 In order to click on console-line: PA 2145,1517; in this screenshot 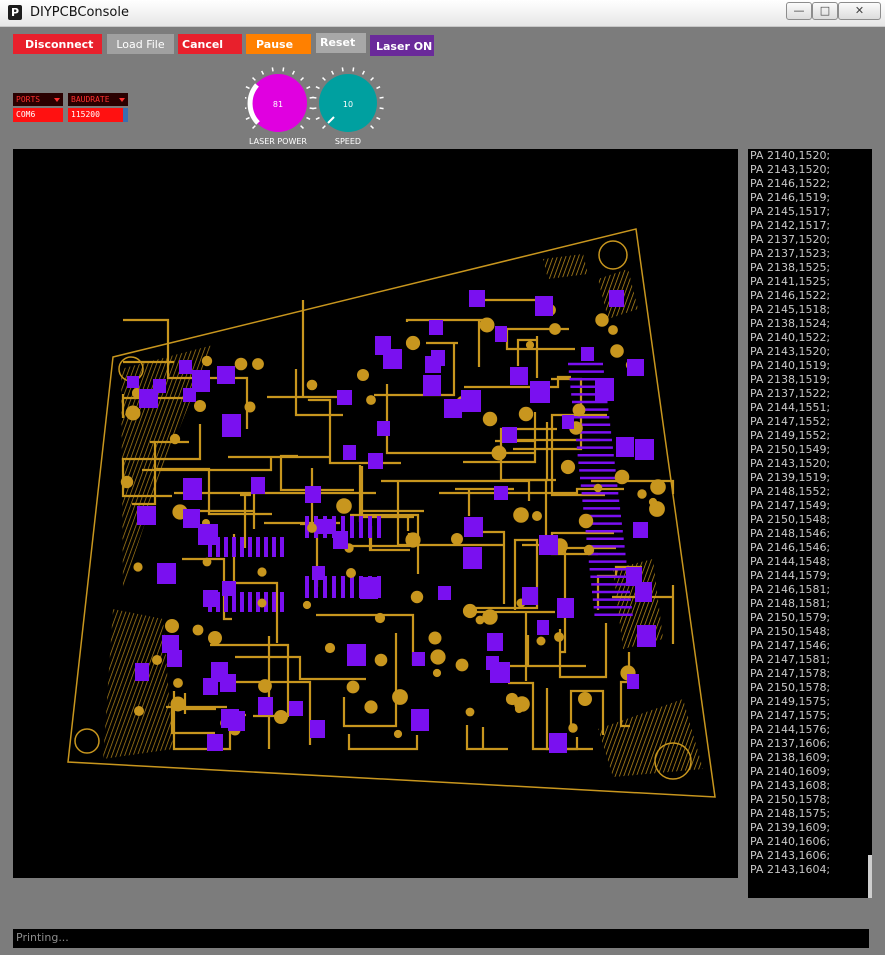, I will do `click(790, 211)`.